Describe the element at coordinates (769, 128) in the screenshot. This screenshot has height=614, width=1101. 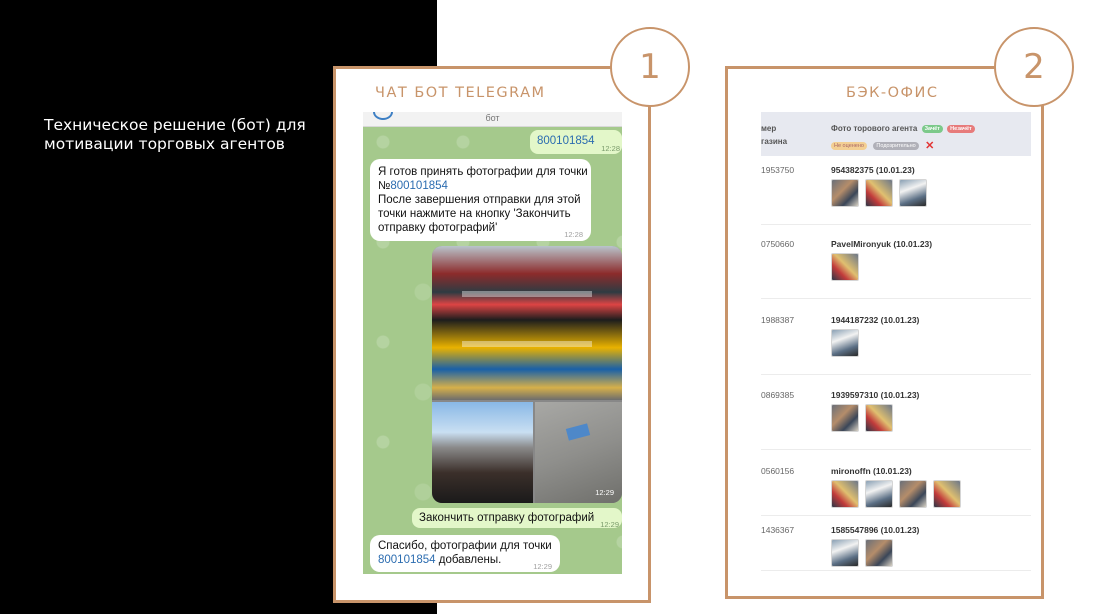
I see `header-line: мер` at that location.